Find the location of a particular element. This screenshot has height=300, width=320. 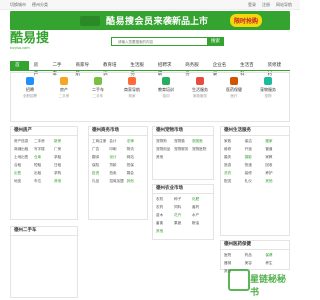

panel-link: 粮油 is located at coordinates (201, 223).